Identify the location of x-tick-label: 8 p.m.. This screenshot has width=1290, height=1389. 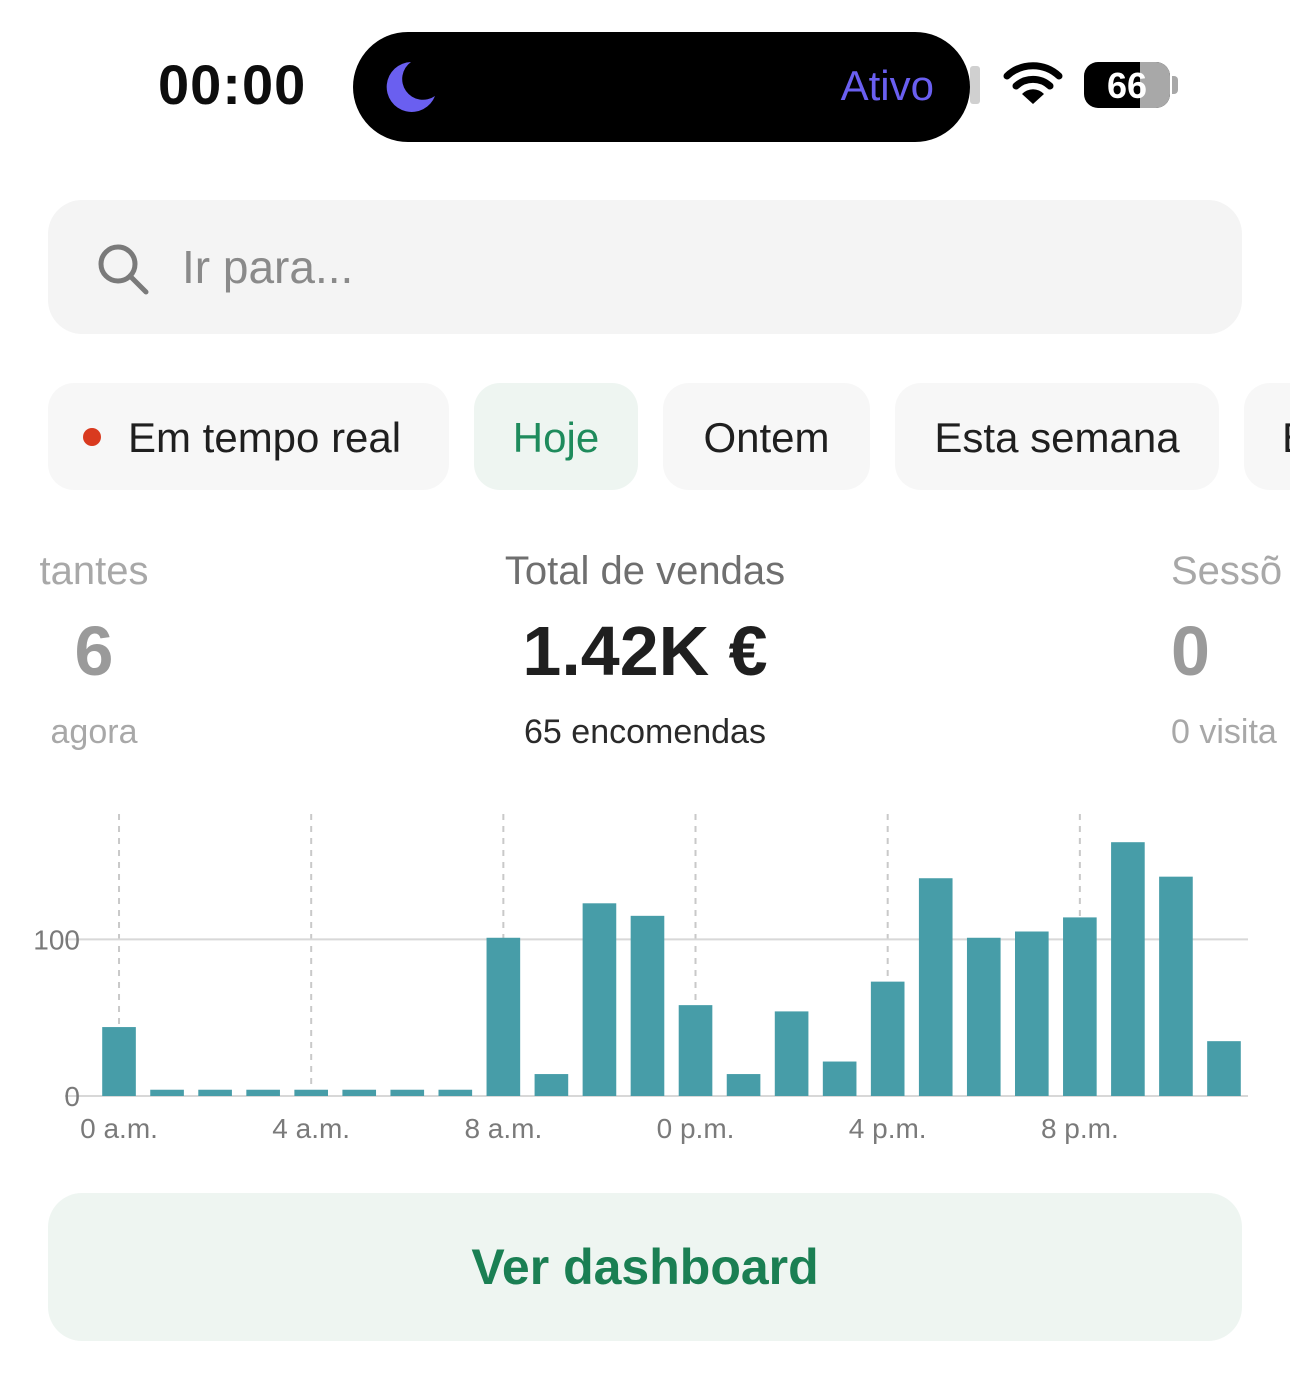
(1080, 1128).